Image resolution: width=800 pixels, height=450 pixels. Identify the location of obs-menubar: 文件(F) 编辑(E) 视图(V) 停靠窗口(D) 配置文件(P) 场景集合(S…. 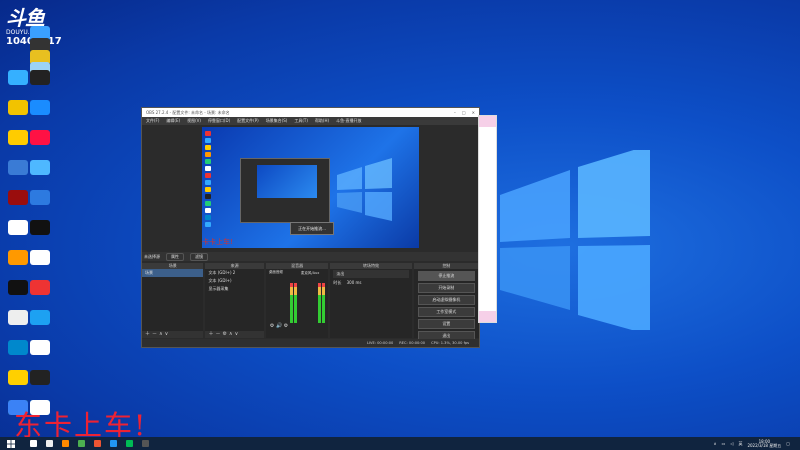
(310, 121).